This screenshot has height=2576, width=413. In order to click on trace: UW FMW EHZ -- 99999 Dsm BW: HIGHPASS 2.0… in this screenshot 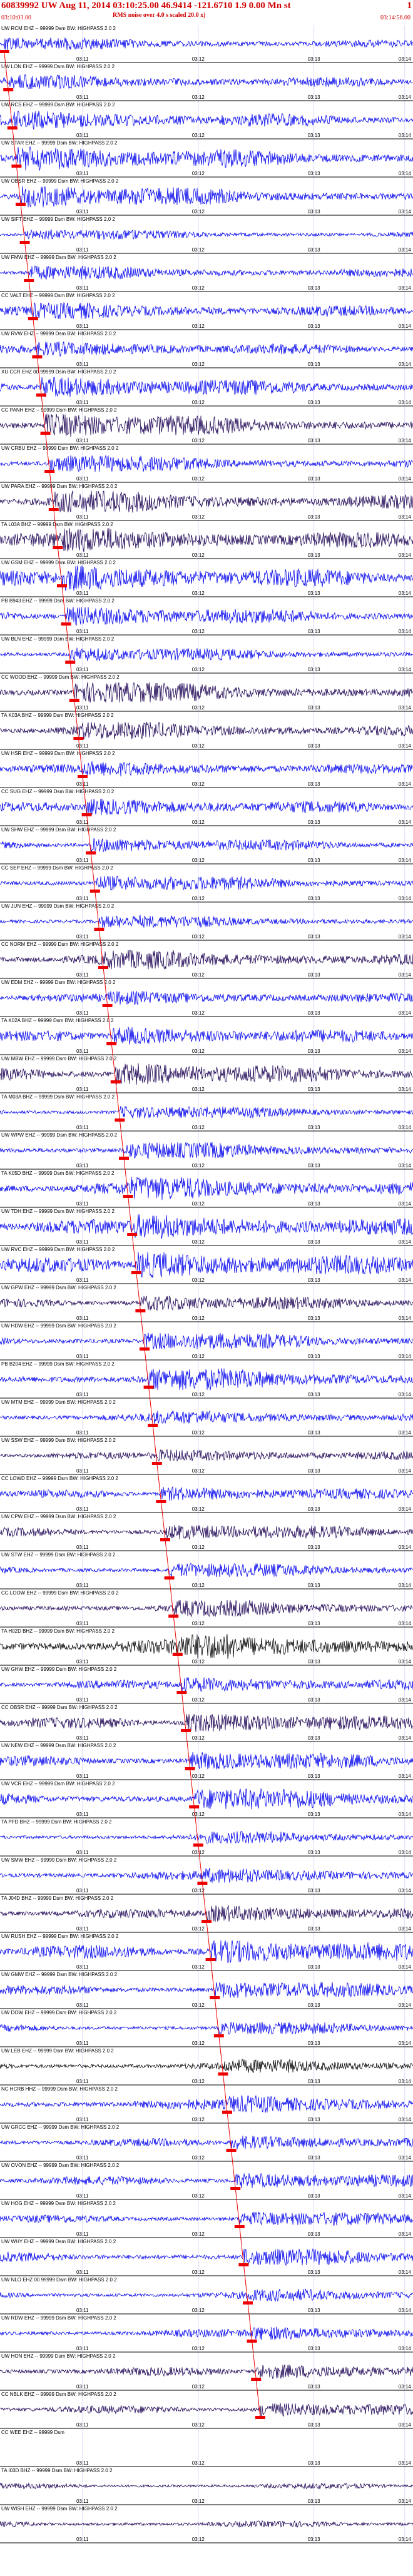, I will do `click(206, 273)`.